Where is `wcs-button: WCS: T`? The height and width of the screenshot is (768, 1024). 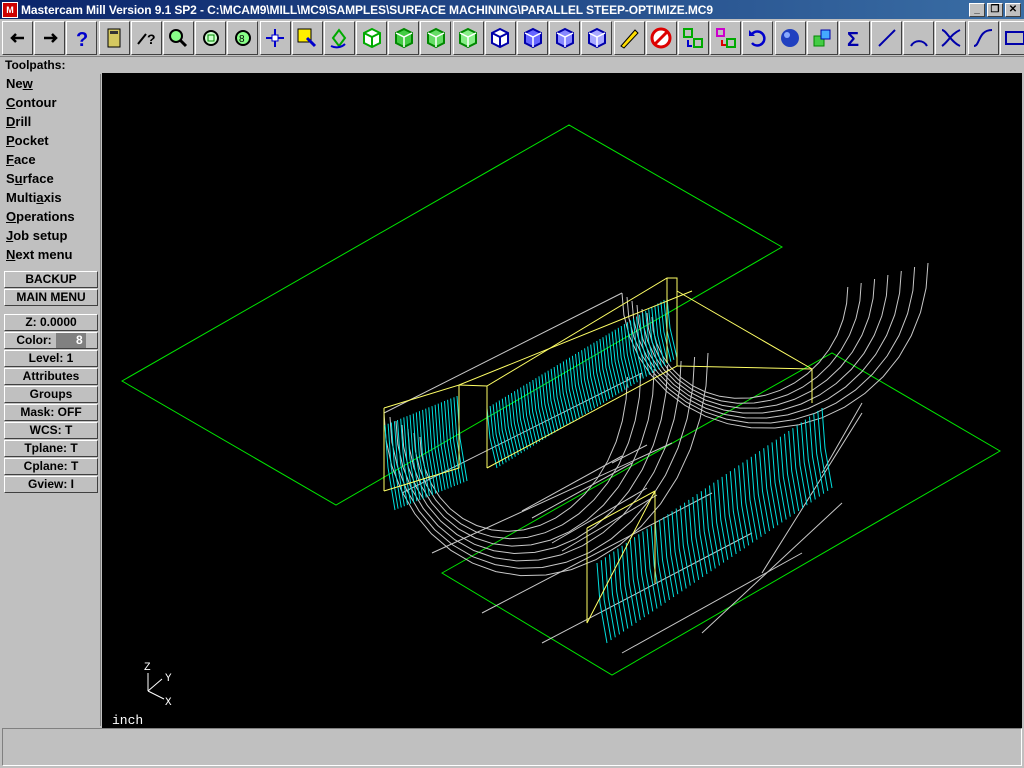
wcs-button: WCS: T is located at coordinates (51, 430).